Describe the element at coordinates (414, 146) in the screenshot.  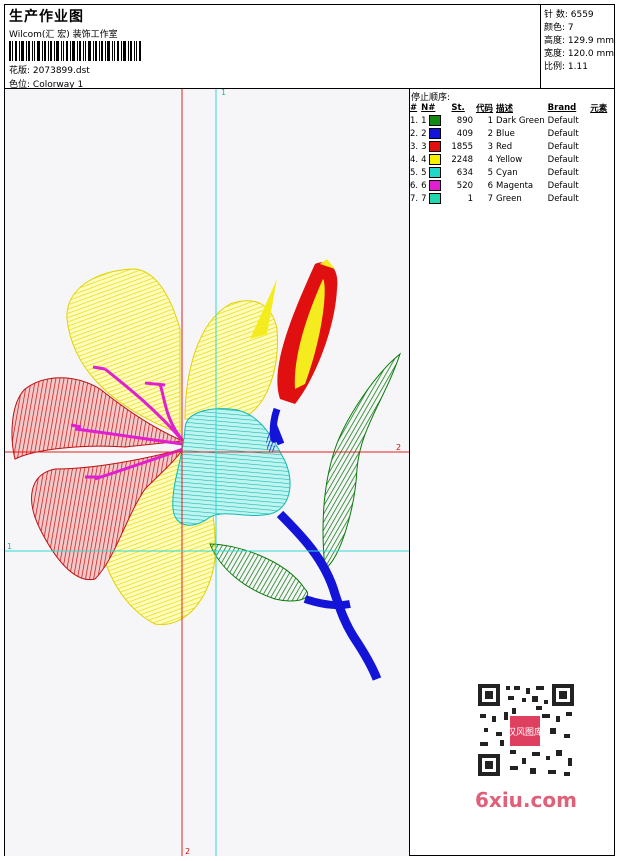
I see `row-index: 3.` at that location.